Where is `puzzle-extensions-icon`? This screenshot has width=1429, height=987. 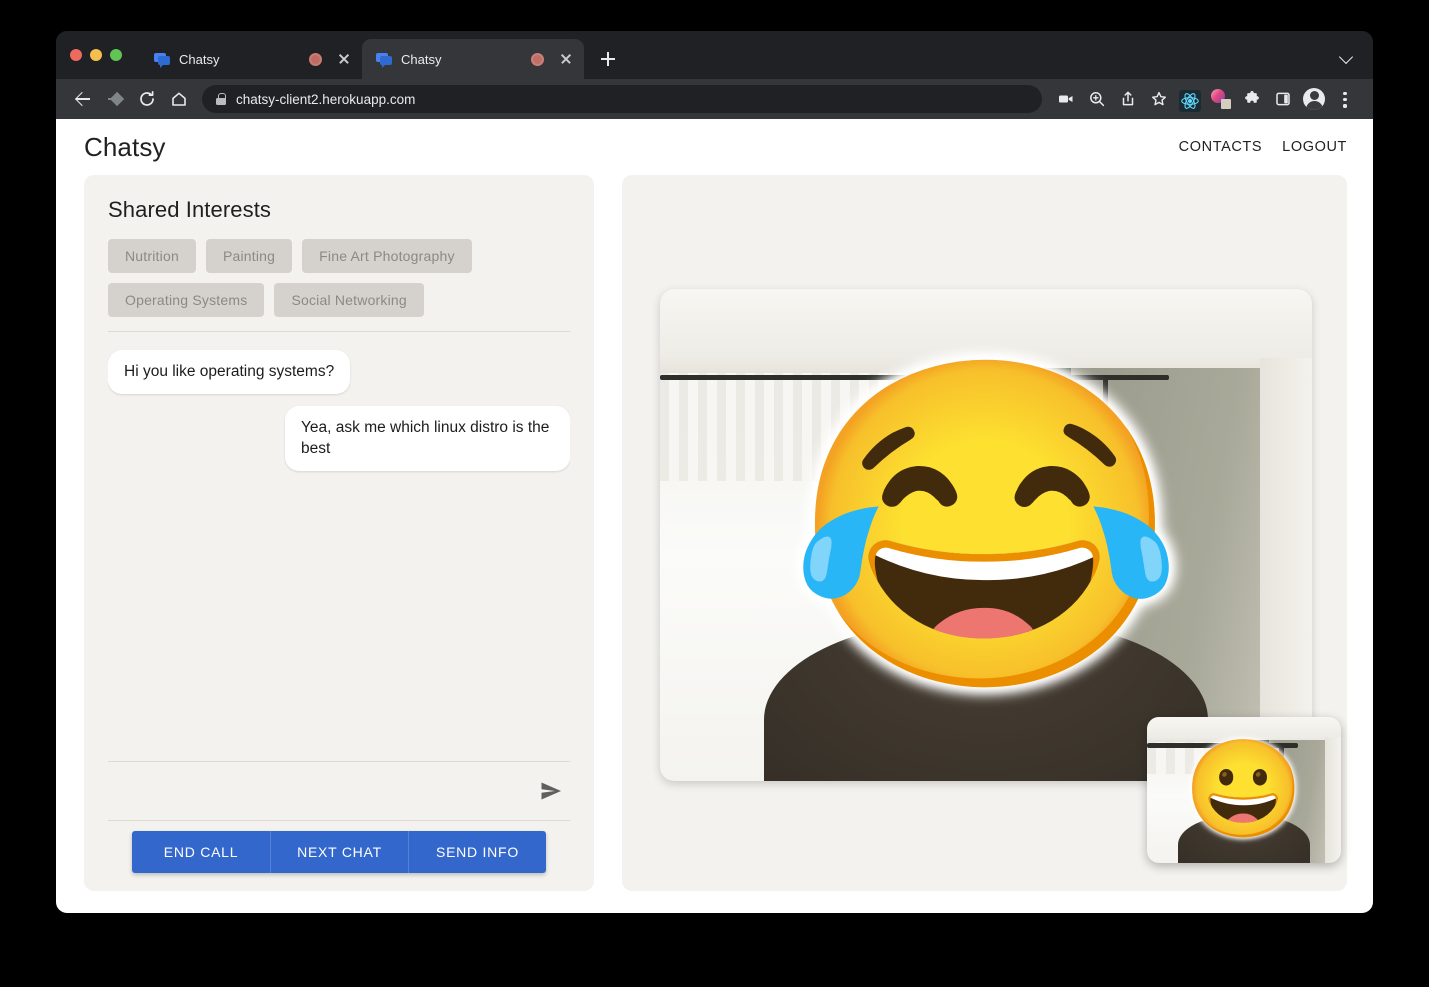 puzzle-extensions-icon is located at coordinates (1252, 99).